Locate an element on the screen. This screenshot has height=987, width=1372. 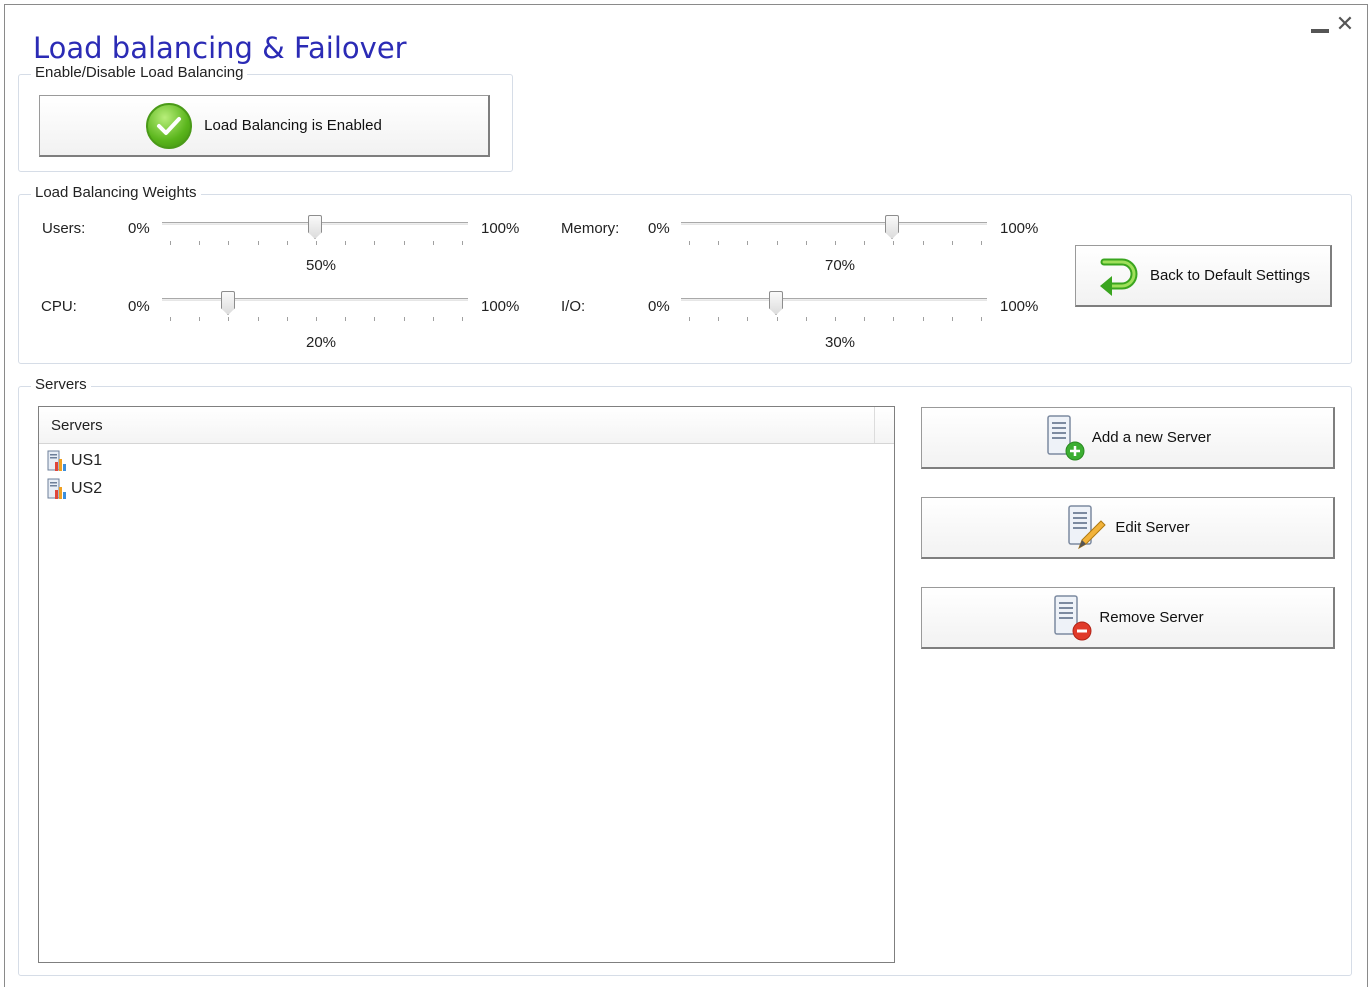
users-slider is located at coordinates (315, 235).